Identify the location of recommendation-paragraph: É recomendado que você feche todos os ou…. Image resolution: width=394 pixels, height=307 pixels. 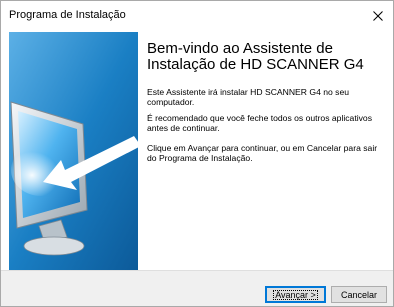
(260, 123).